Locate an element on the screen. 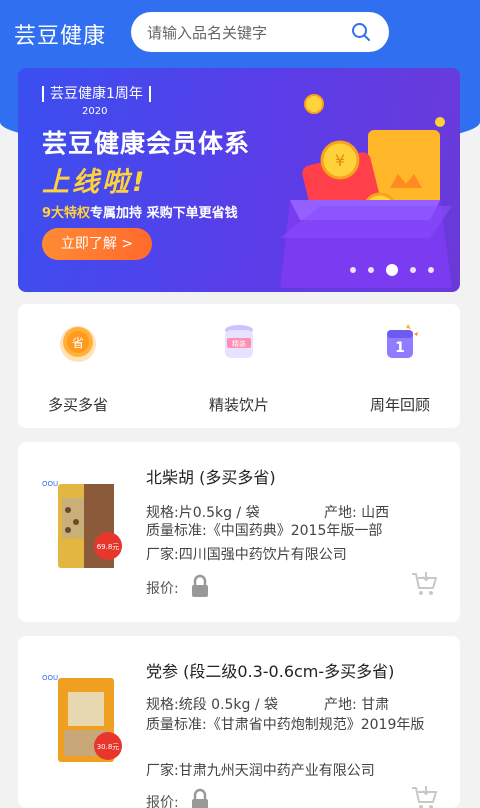 Image resolution: width=480 pixels, height=808 pixels. product-name: 党参 (段二级0.3-0.6cm-多买多省) is located at coordinates (270, 670).